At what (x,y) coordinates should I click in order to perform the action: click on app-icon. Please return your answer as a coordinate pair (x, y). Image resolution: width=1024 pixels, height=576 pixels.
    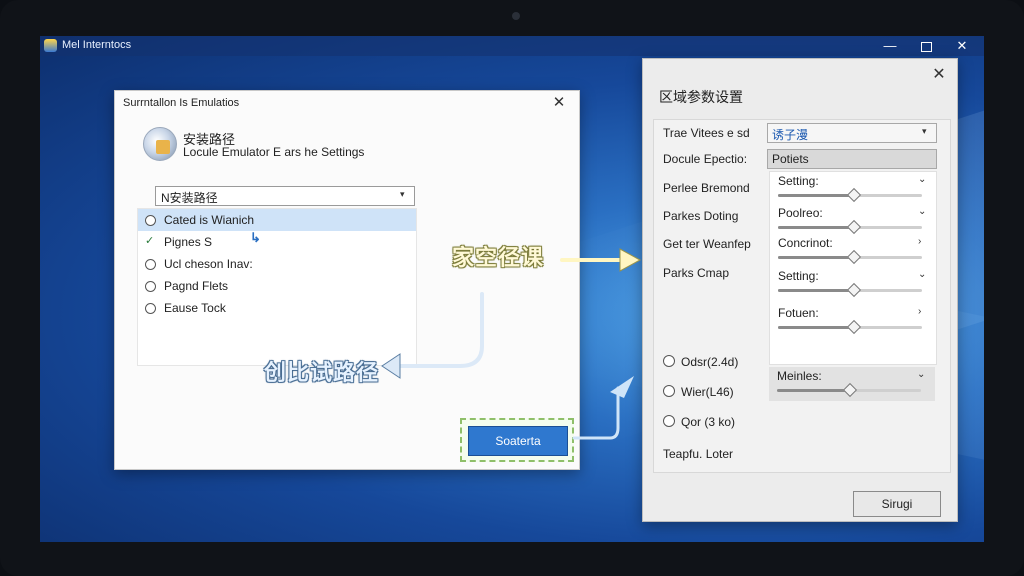
    Looking at the image, I should click on (50, 45).